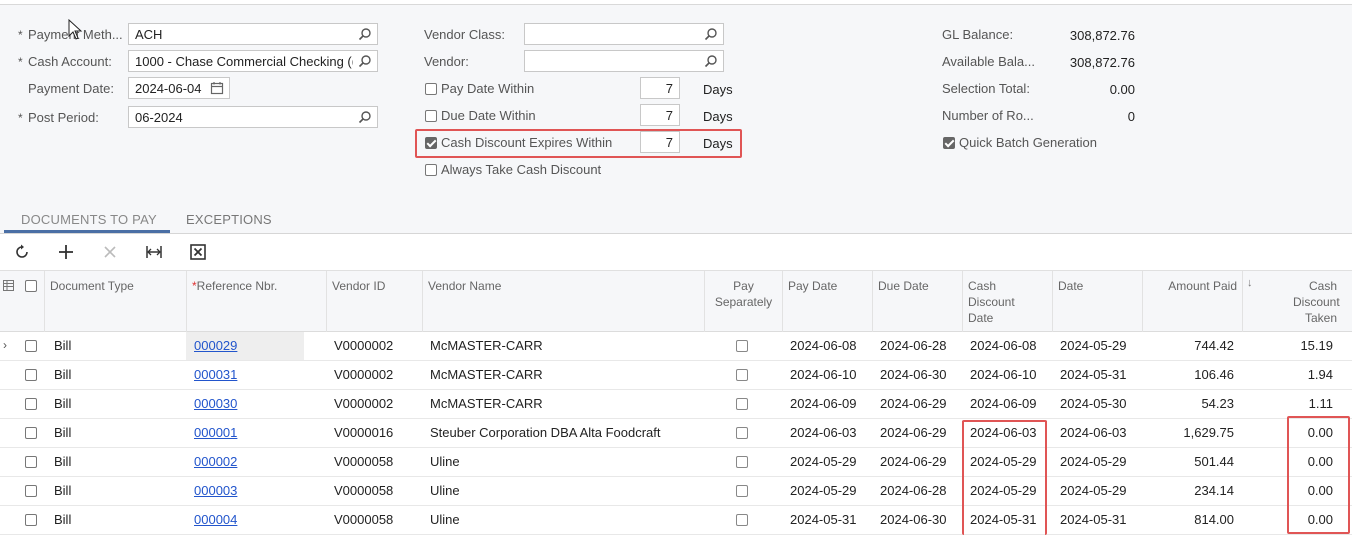 The image size is (1352, 536). Describe the element at coordinates (743, 301) in the screenshot. I see `col-pay-separately: Pay Separately` at that location.